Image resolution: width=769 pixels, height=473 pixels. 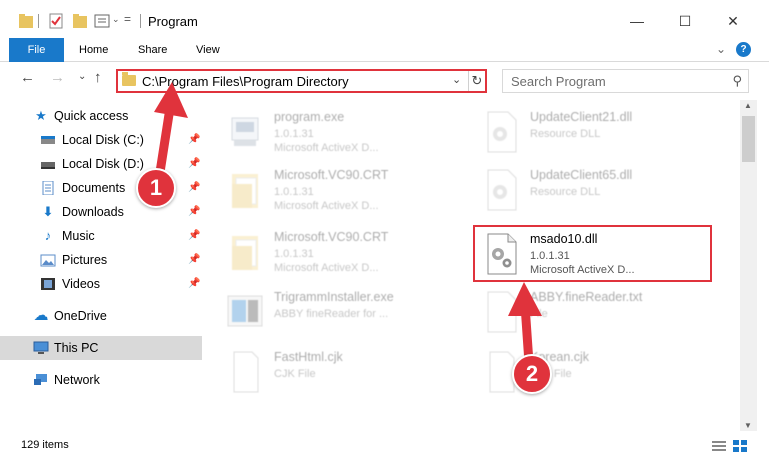 What do you see at coordinates (173, 21) in the screenshot?
I see `window-title: Program` at bounding box center [173, 21].